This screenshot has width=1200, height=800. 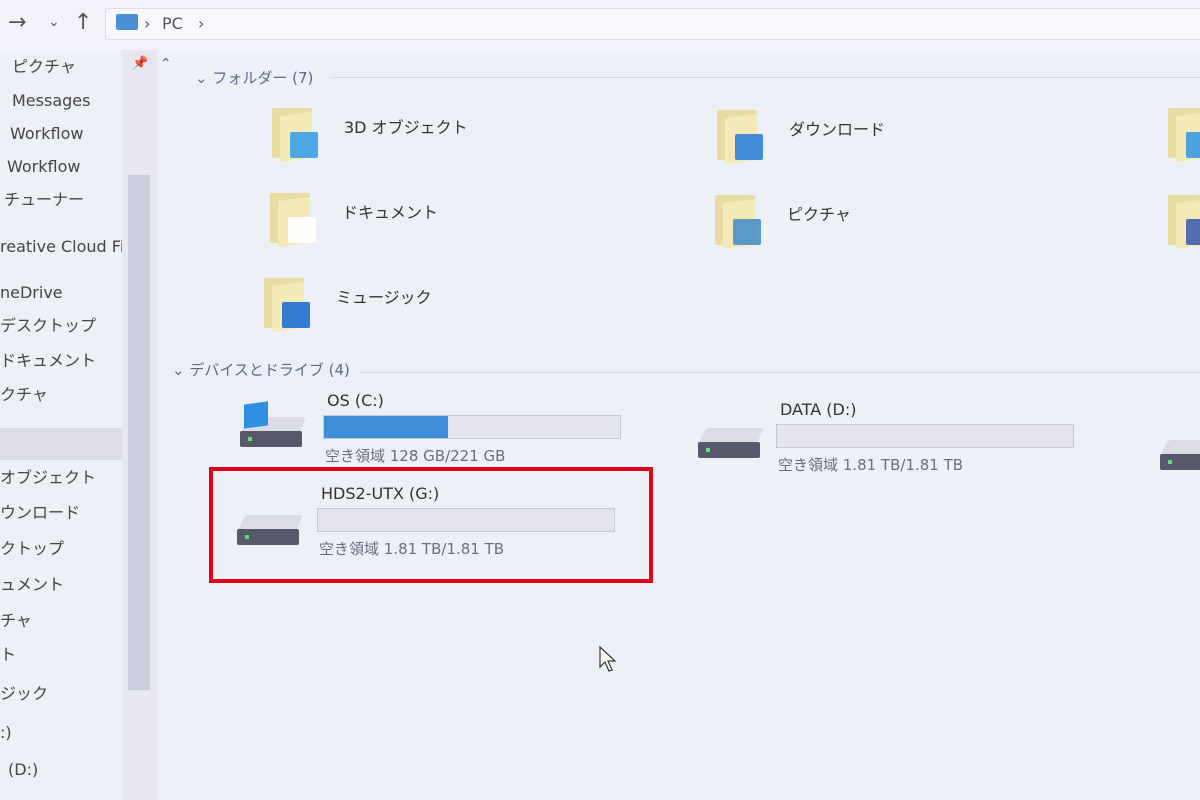 What do you see at coordinates (48, 478) in the screenshot?
I see `sidebar-item: オブジェクト` at bounding box center [48, 478].